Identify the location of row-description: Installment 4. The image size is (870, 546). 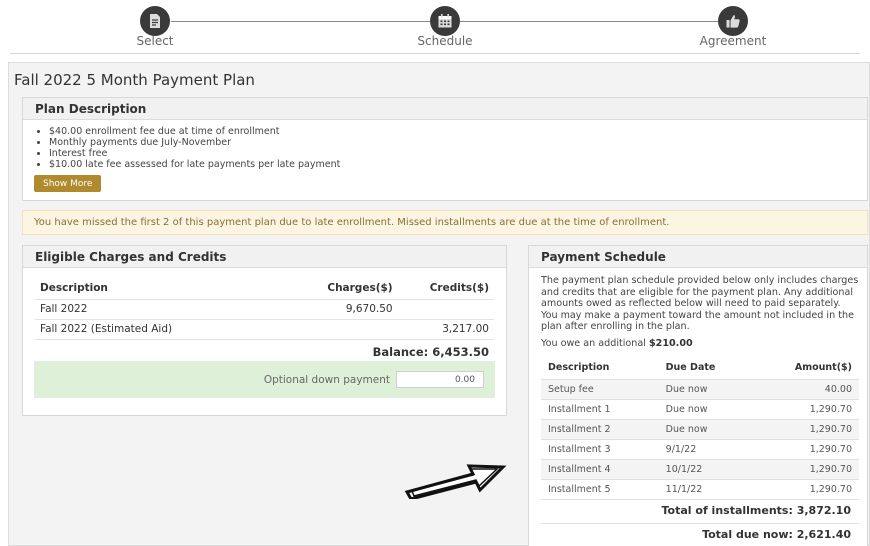
(600, 469).